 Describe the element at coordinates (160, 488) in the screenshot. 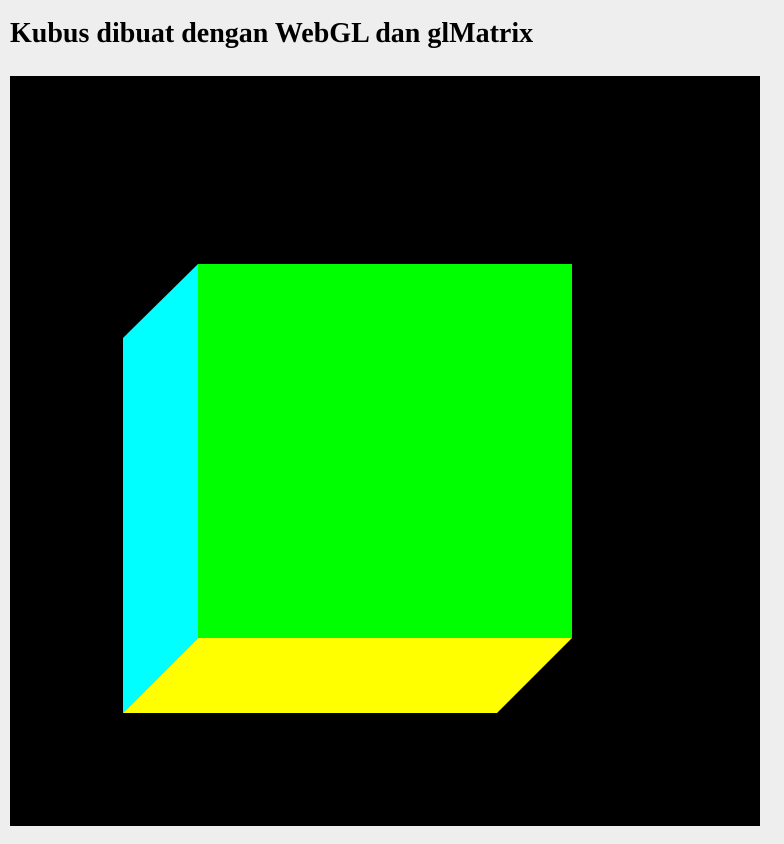

I see `cube-left-face` at that location.